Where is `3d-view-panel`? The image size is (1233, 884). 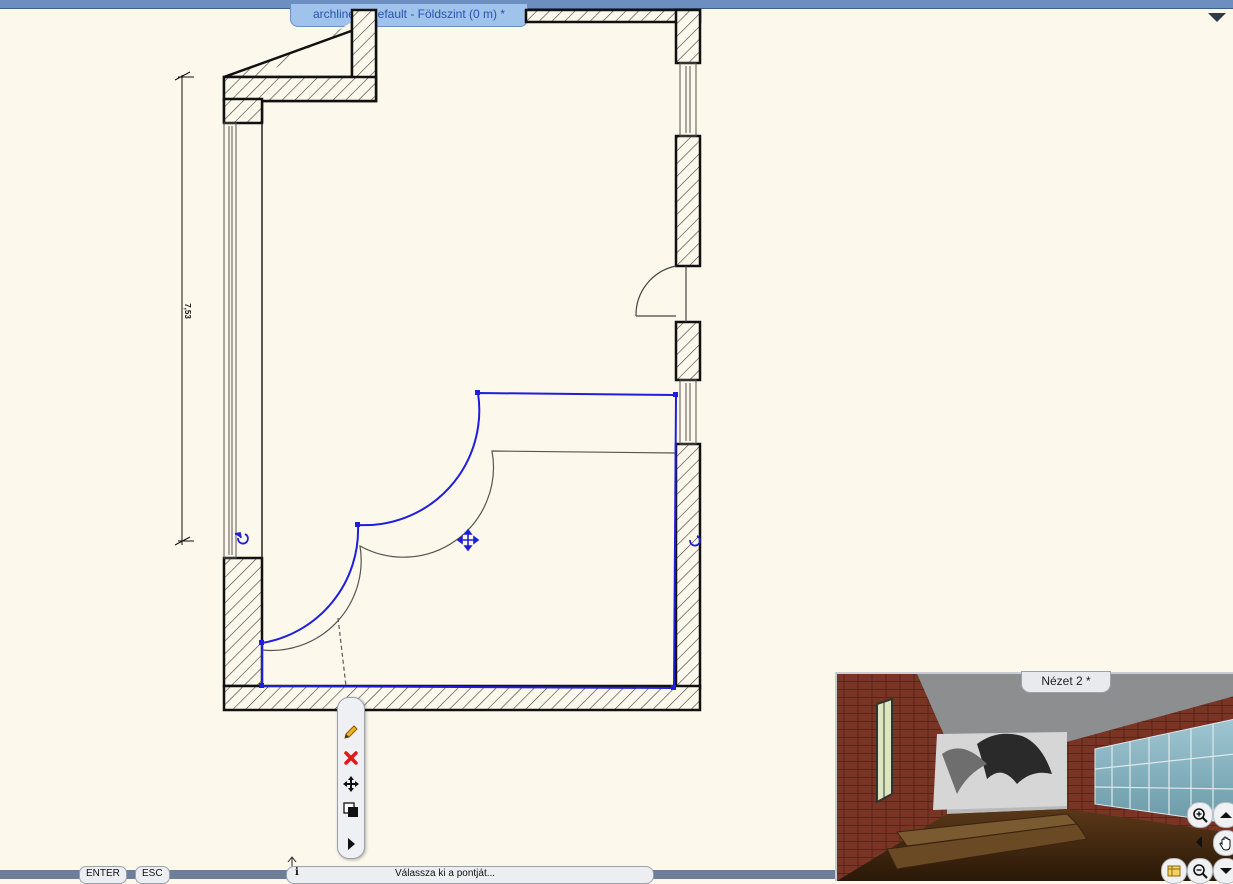 3d-view-panel is located at coordinates (1034, 776).